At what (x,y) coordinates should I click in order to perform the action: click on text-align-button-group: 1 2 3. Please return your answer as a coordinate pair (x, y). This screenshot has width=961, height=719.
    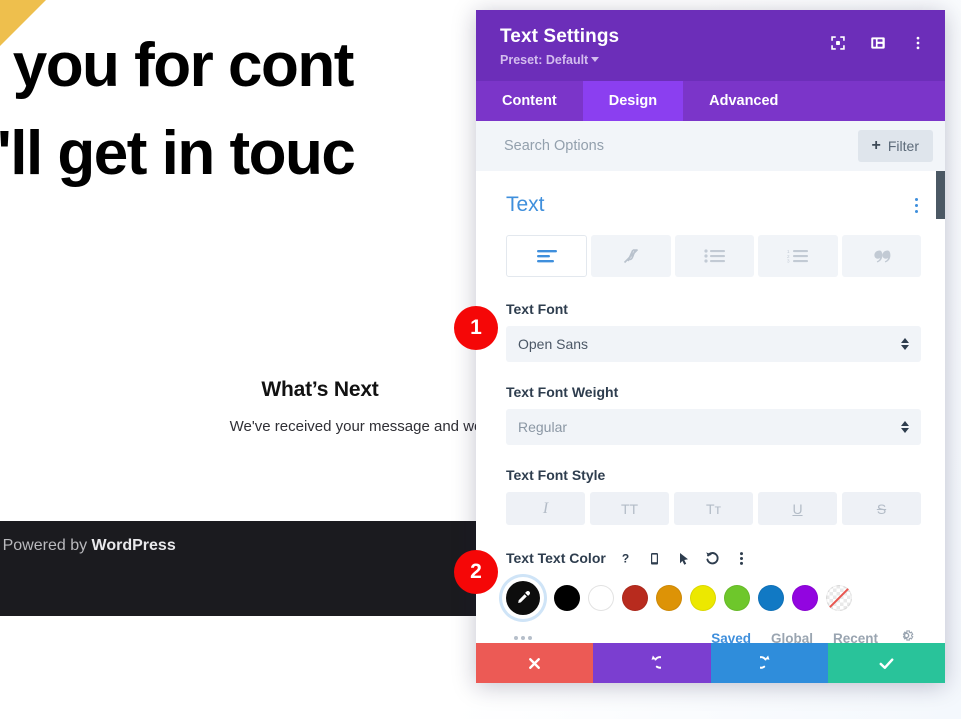
    Looking at the image, I should click on (714, 256).